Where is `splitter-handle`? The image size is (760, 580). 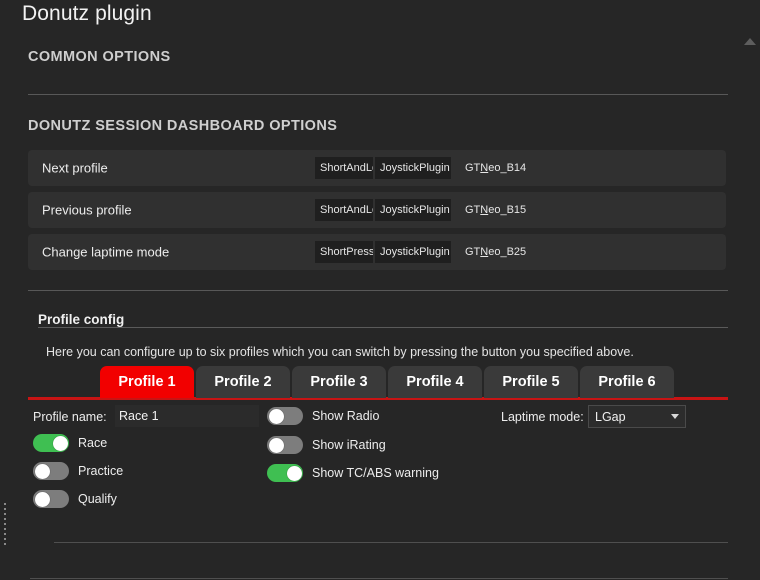 splitter-handle is located at coordinates (5, 525).